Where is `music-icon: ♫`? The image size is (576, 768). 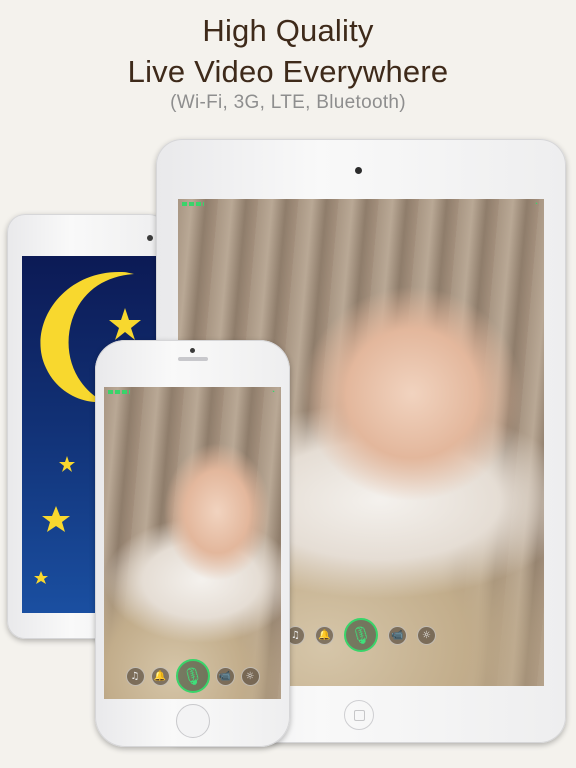 music-icon: ♫ is located at coordinates (135, 676).